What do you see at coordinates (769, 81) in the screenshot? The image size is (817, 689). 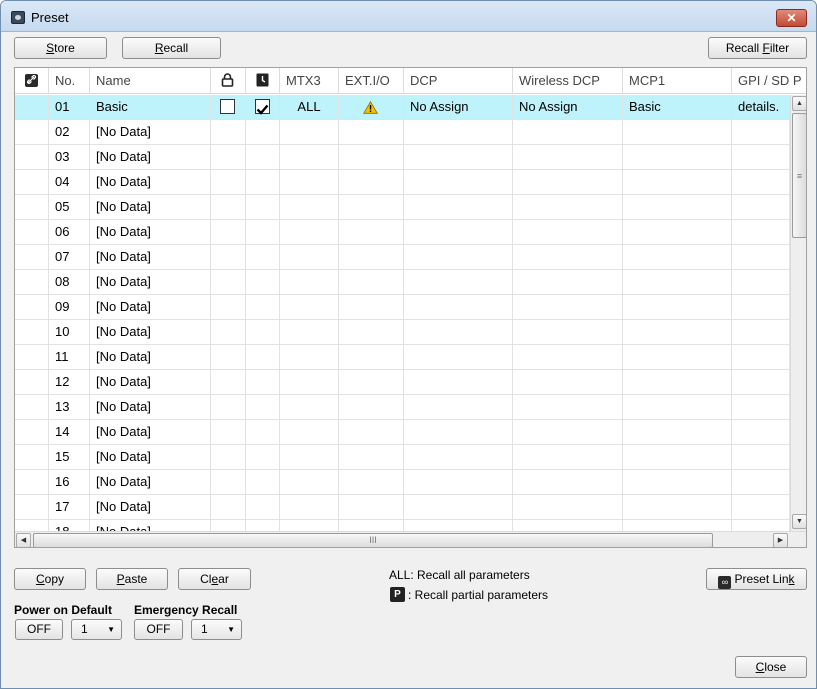 I see `gpi-sd-column-header: GPI / SD P` at bounding box center [769, 81].